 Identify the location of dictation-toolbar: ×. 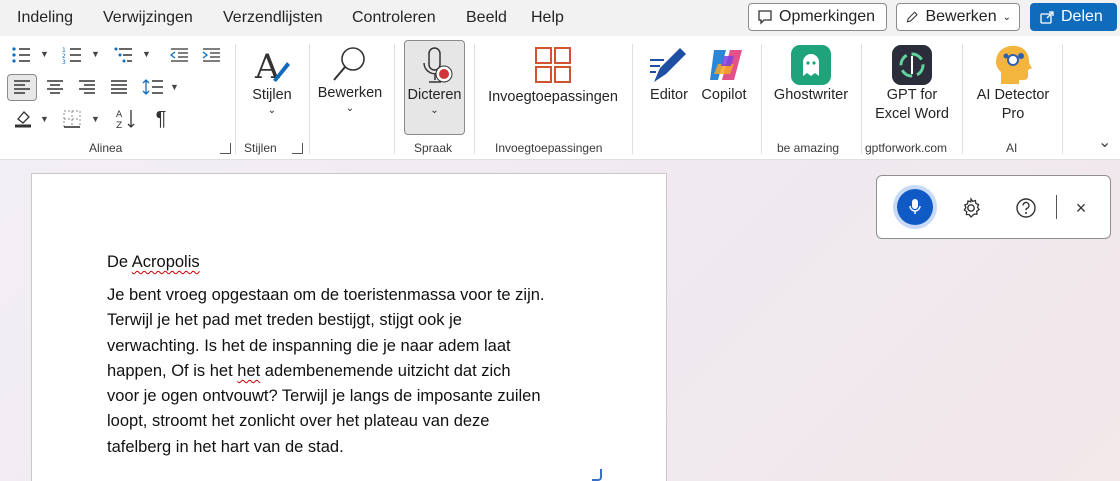
(993, 207).